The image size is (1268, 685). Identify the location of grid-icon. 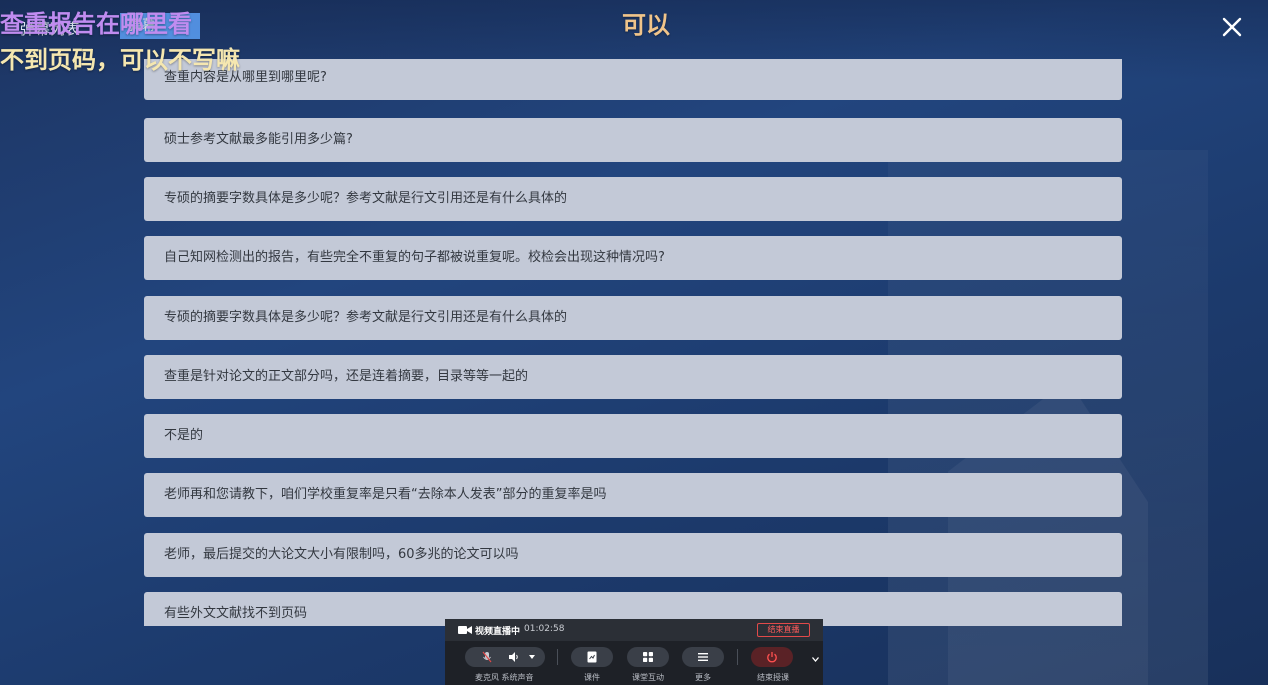
(648, 657).